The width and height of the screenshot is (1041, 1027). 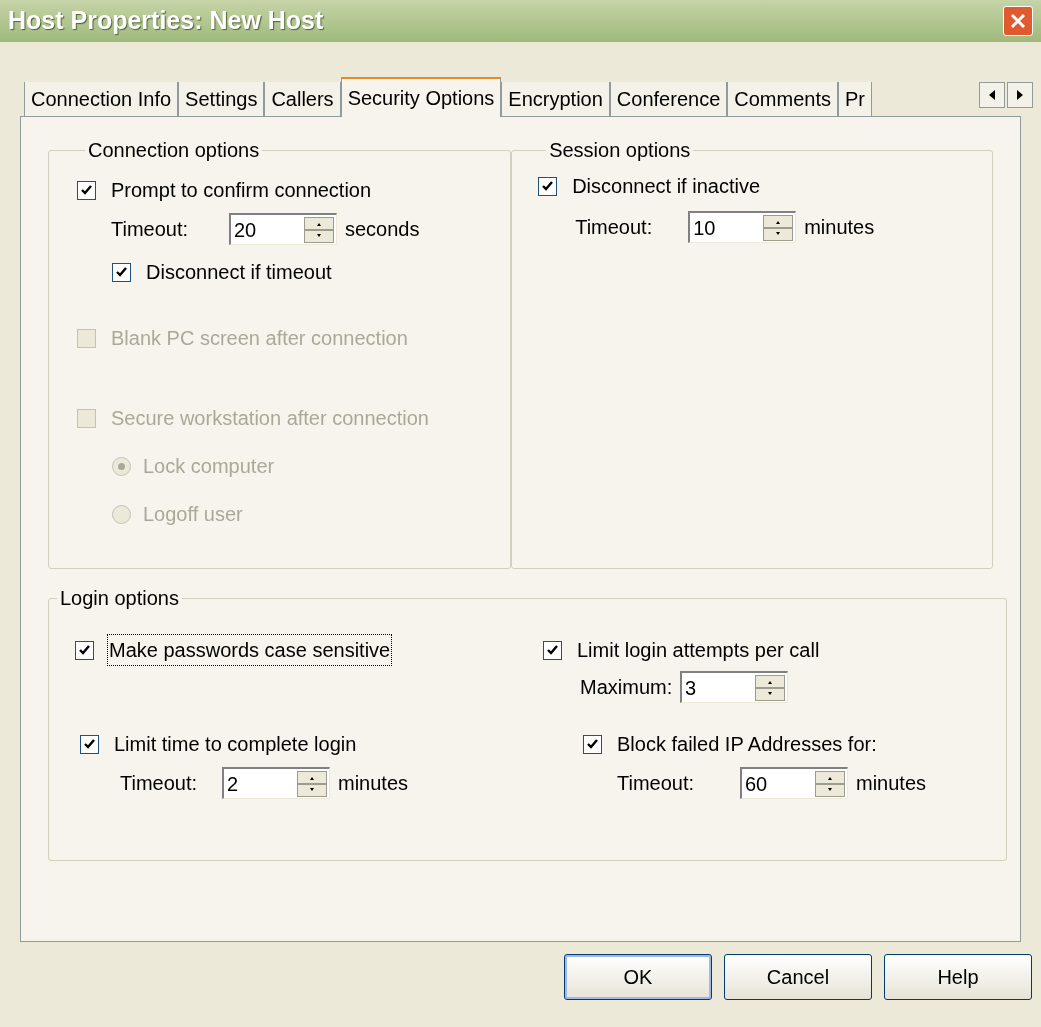 I want to click on close-icon, so click(x=1018, y=21).